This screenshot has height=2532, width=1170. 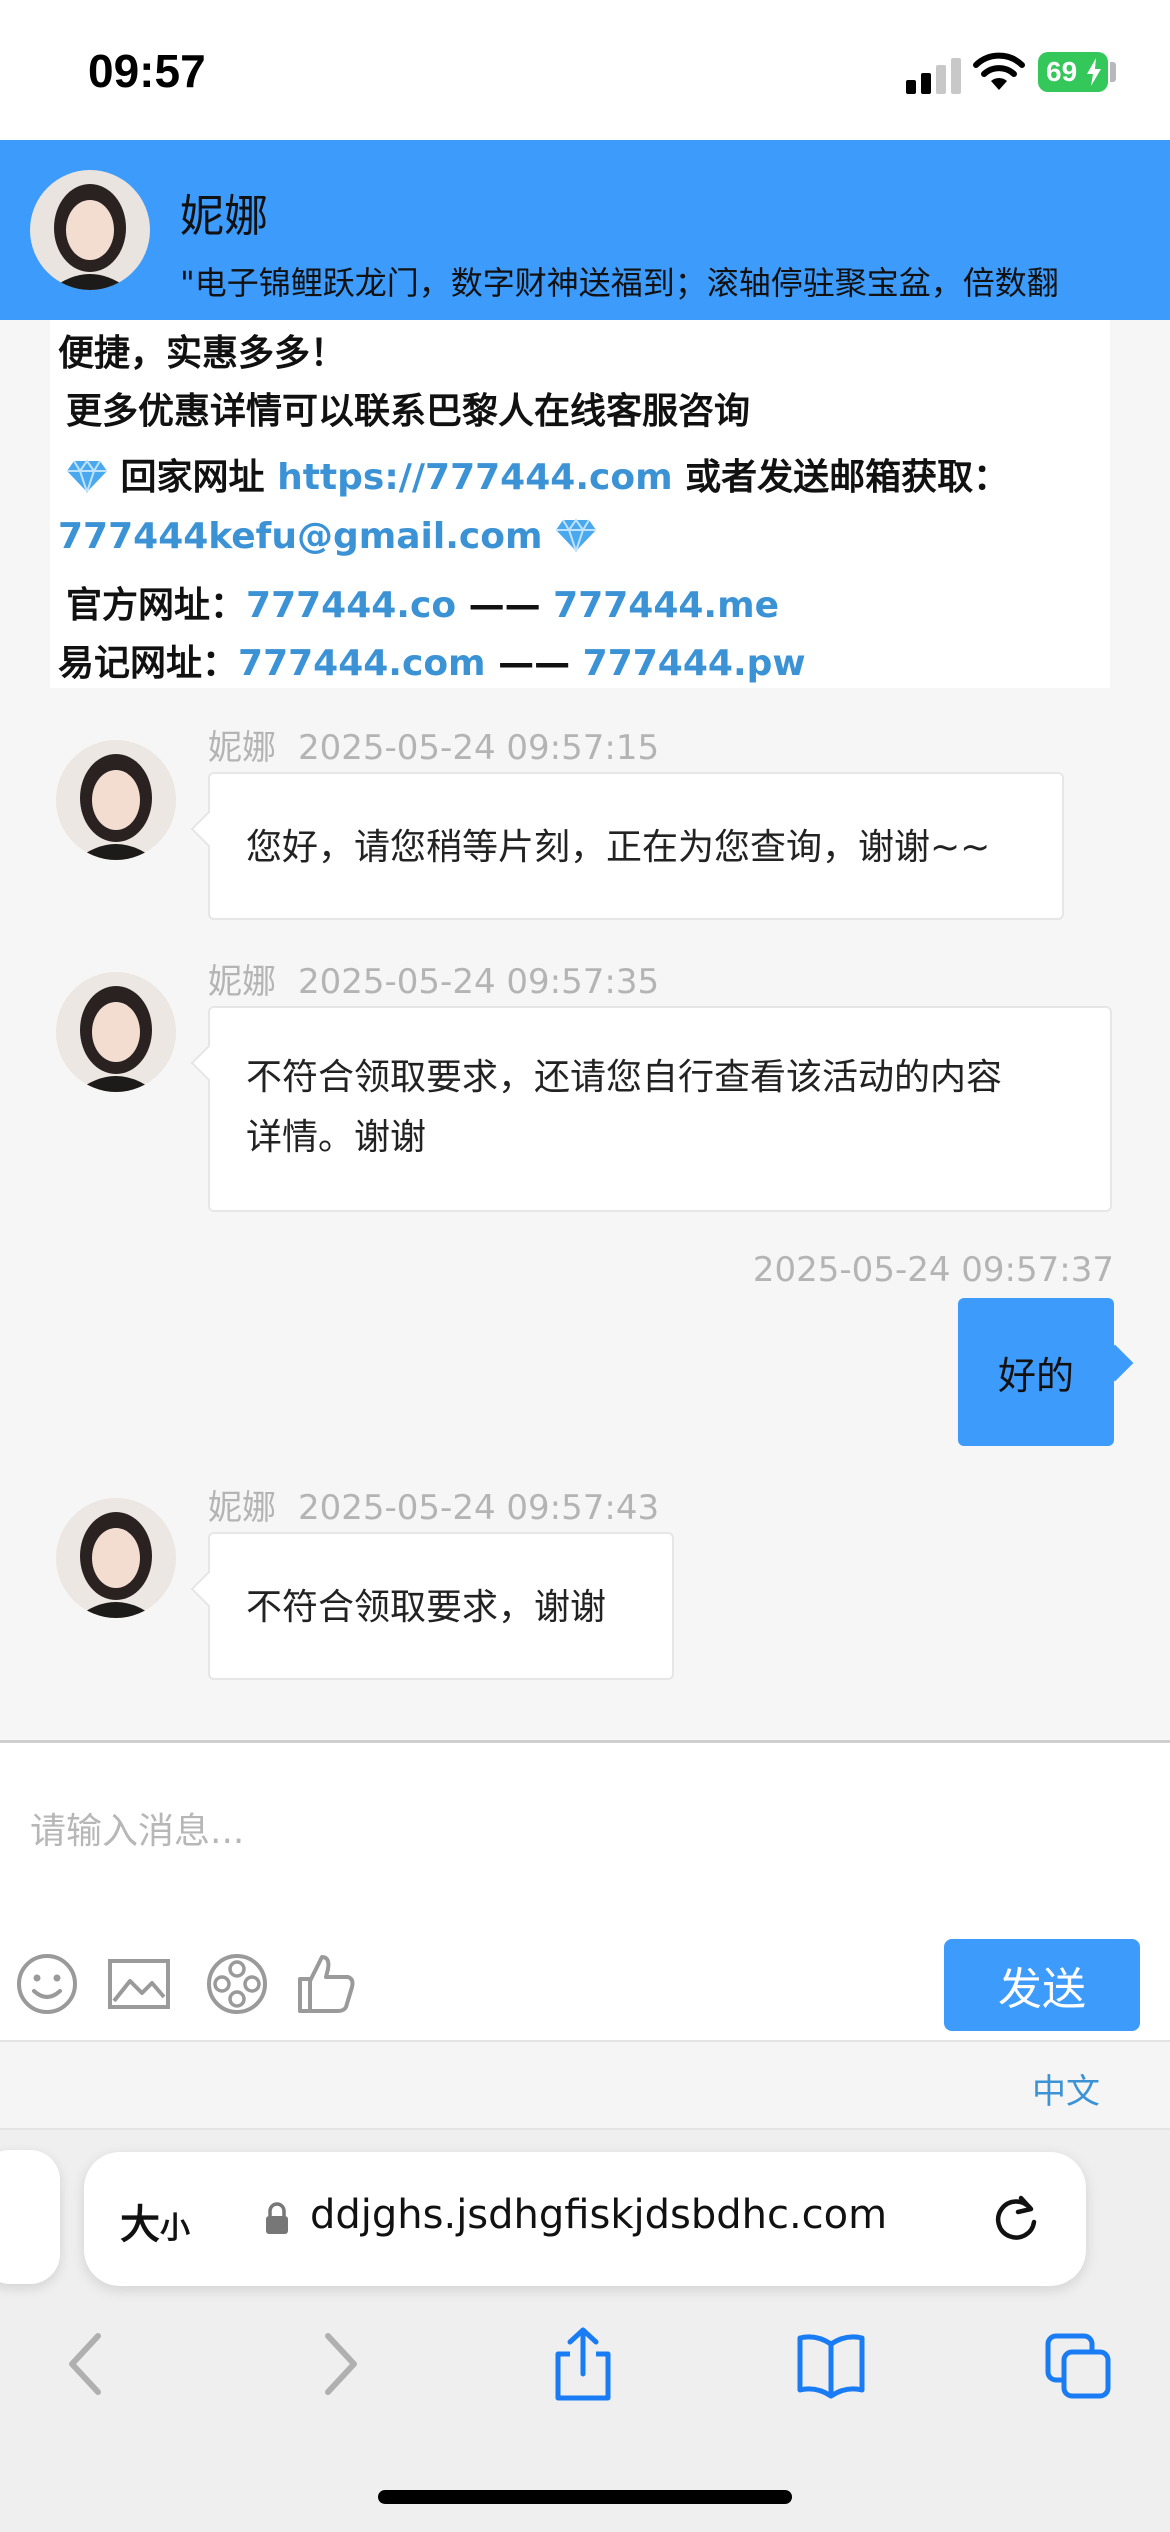 What do you see at coordinates (694, 663) in the screenshot?
I see `easy-url-link: 777444.pw` at bounding box center [694, 663].